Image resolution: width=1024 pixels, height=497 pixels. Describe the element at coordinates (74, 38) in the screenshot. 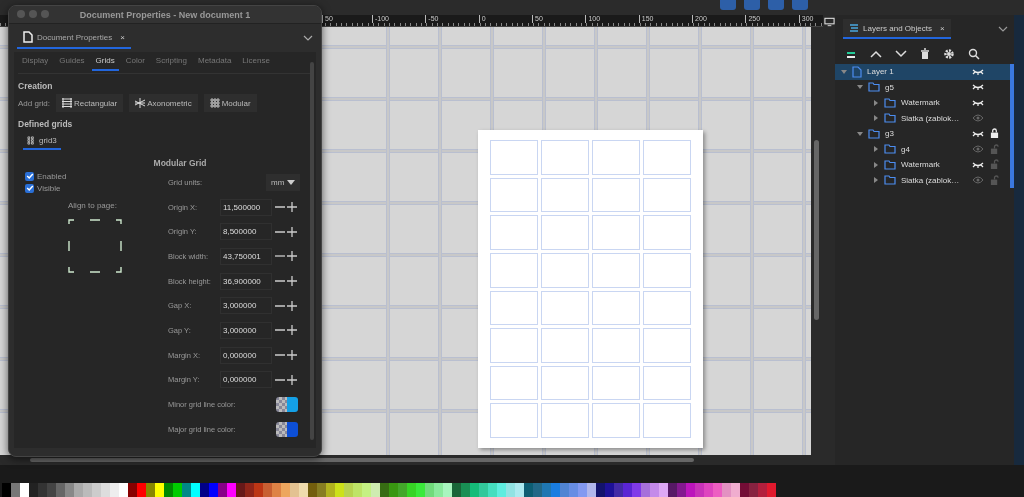

I see `panel-tab: Document Properties ×` at that location.